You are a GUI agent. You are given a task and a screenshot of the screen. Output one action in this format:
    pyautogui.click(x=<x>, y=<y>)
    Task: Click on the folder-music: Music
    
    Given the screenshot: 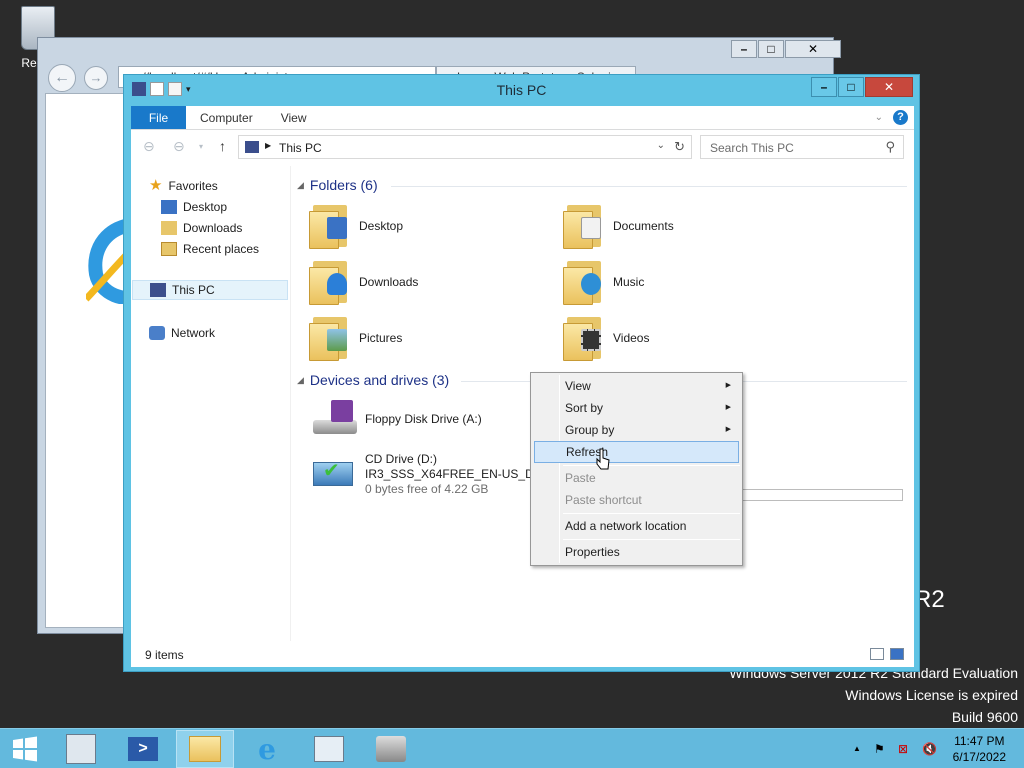 What is the action you would take?
    pyautogui.click(x=603, y=282)
    